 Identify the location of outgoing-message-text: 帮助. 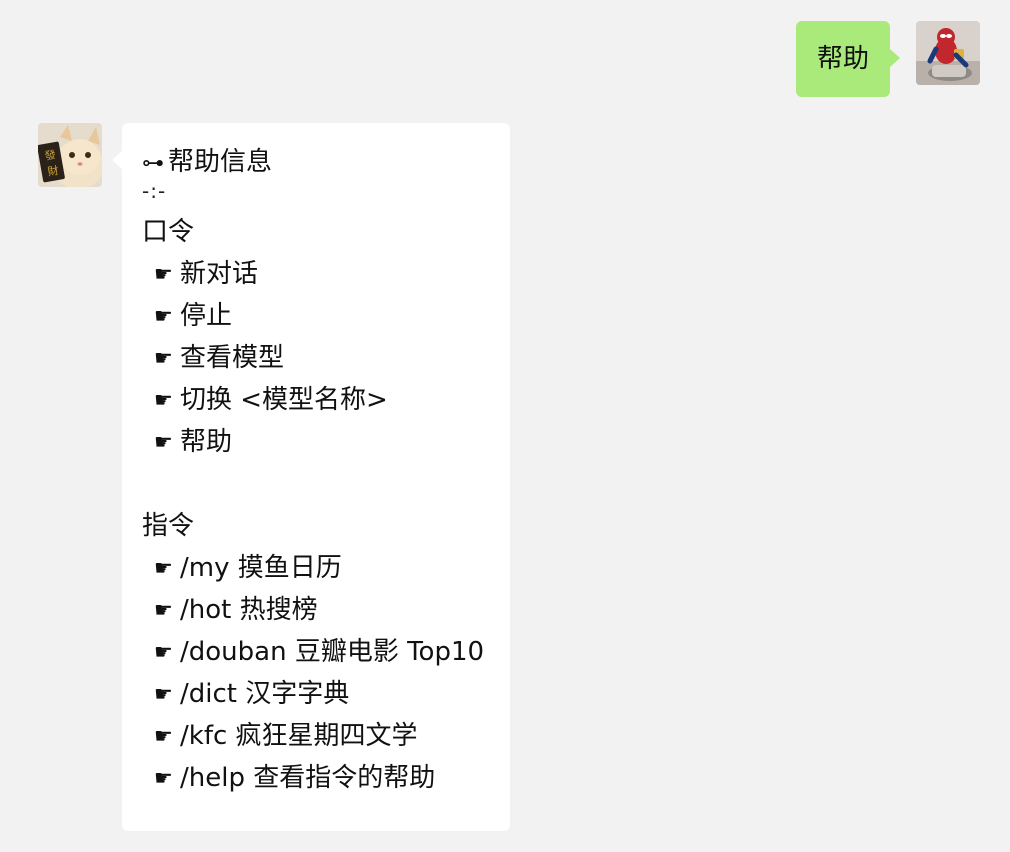
(842, 59).